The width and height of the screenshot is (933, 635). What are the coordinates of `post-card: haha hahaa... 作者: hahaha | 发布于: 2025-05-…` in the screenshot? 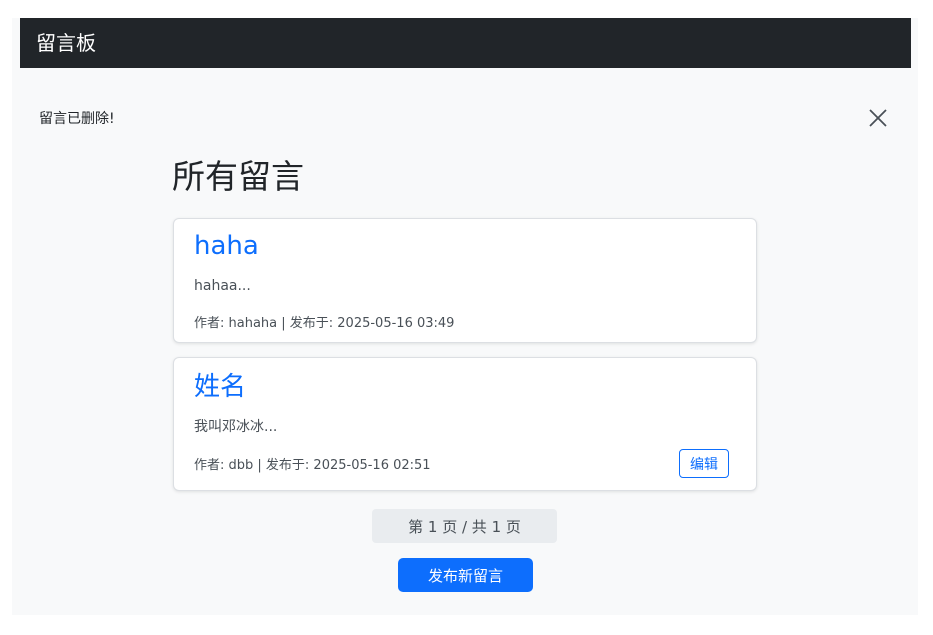 It's located at (465, 280).